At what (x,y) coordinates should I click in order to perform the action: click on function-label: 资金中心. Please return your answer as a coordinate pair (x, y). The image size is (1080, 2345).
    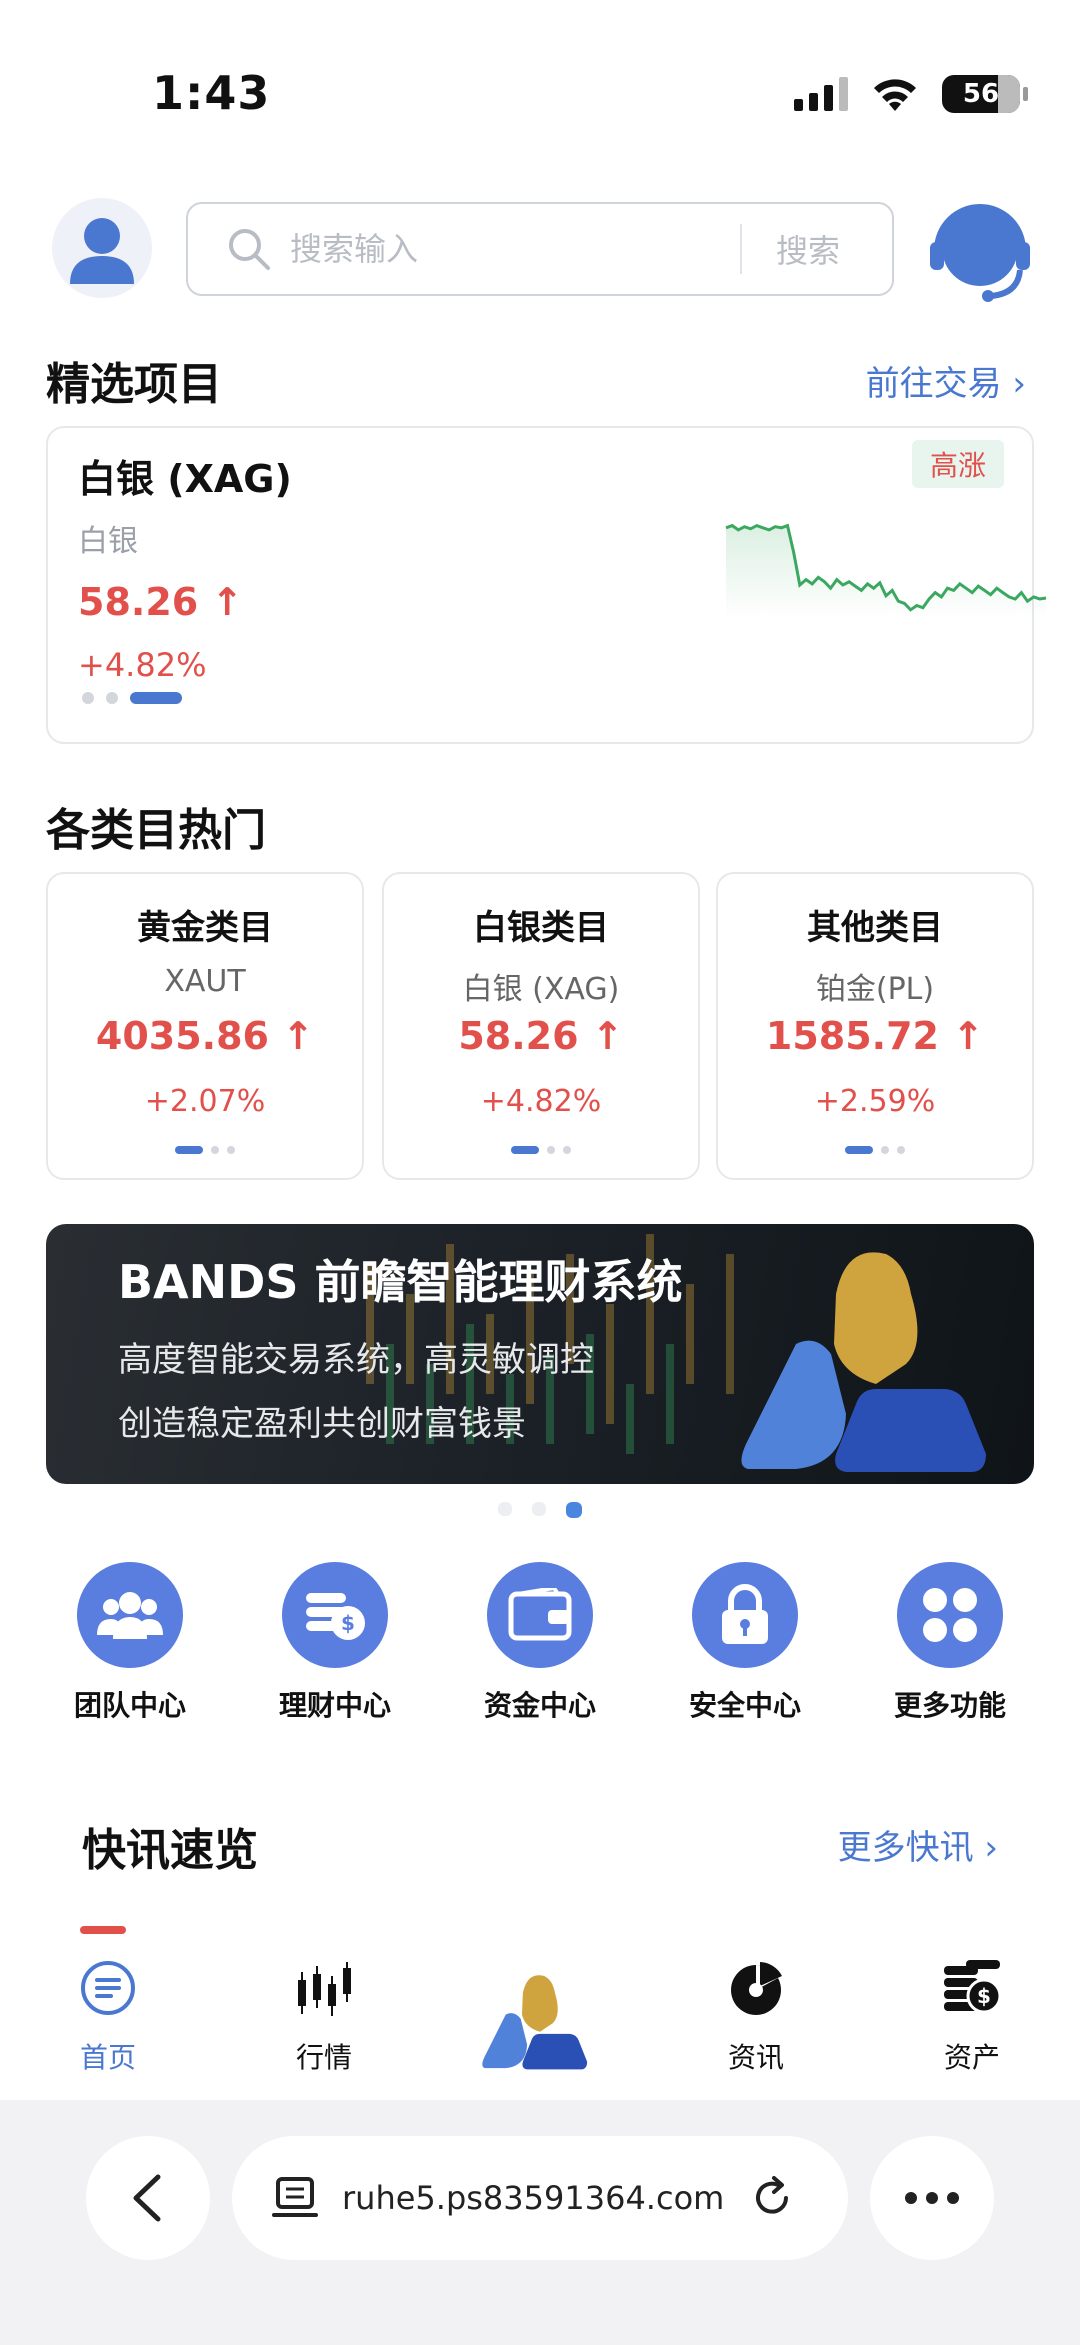
    Looking at the image, I should click on (539, 1705).